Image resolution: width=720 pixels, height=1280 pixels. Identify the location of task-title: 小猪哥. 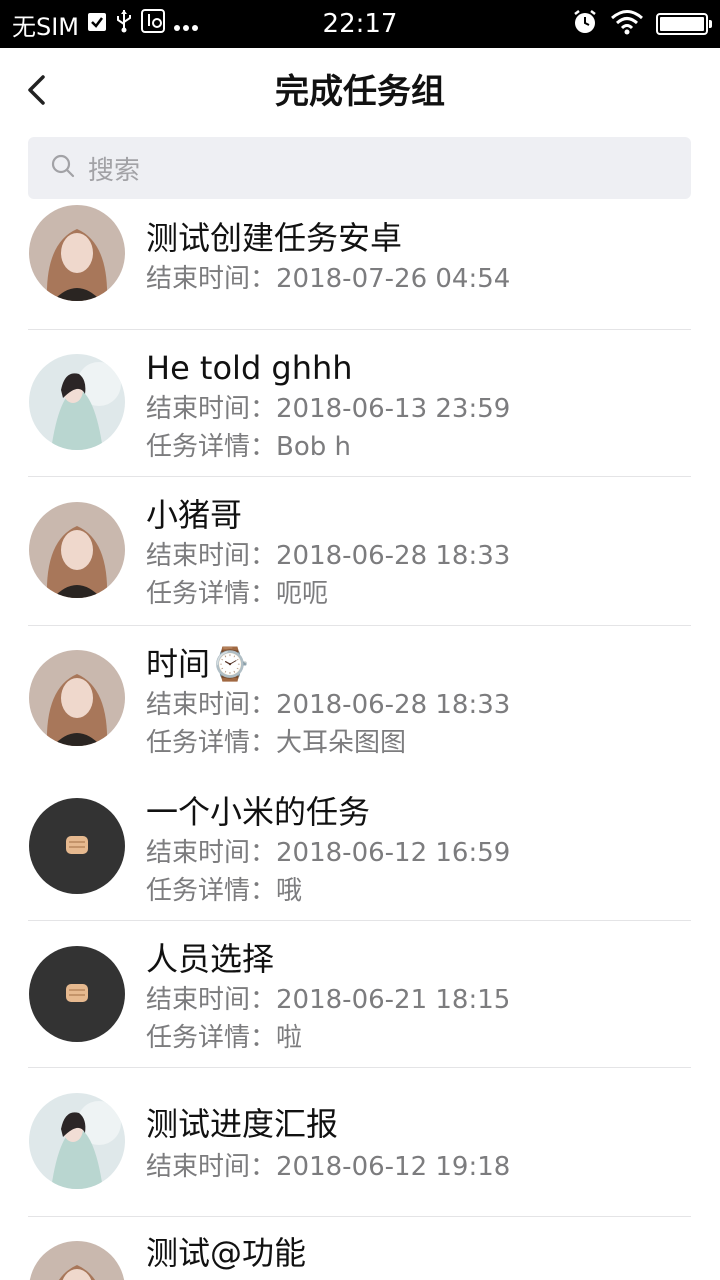
(194, 515).